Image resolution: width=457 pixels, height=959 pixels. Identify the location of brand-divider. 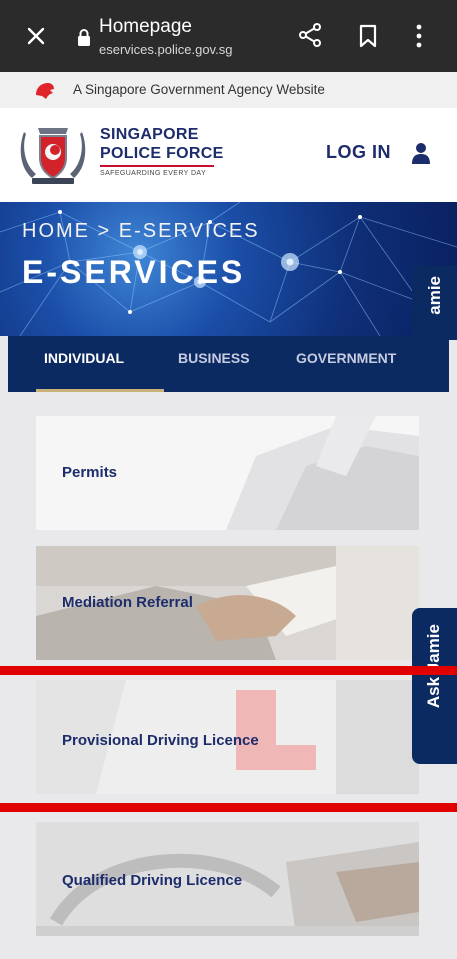
(157, 166).